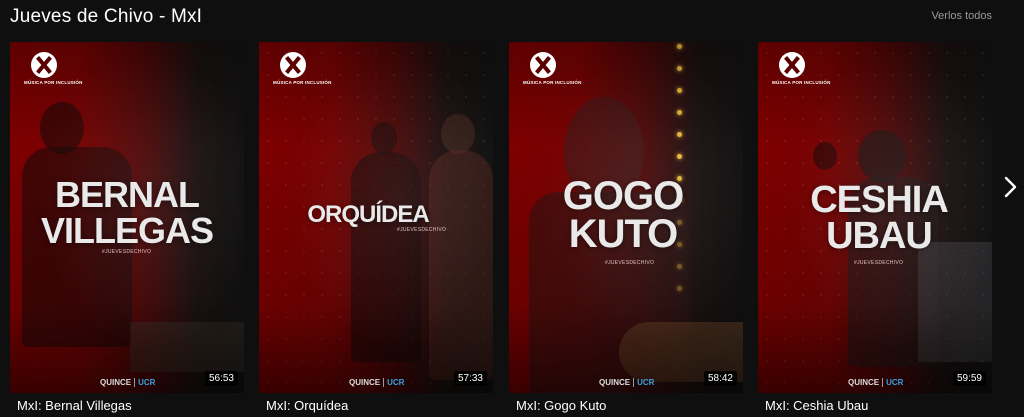  What do you see at coordinates (623, 215) in the screenshot?
I see `poster-artist-name: GOGO KUTO` at bounding box center [623, 215].